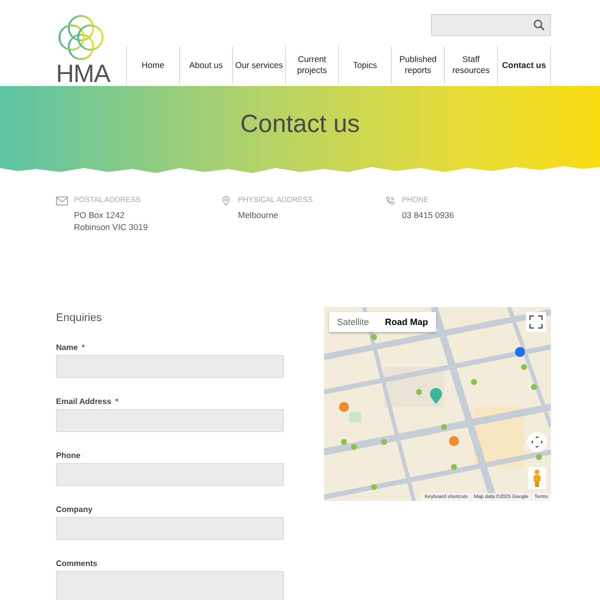  What do you see at coordinates (491, 25) in the screenshot?
I see `search-field` at bounding box center [491, 25].